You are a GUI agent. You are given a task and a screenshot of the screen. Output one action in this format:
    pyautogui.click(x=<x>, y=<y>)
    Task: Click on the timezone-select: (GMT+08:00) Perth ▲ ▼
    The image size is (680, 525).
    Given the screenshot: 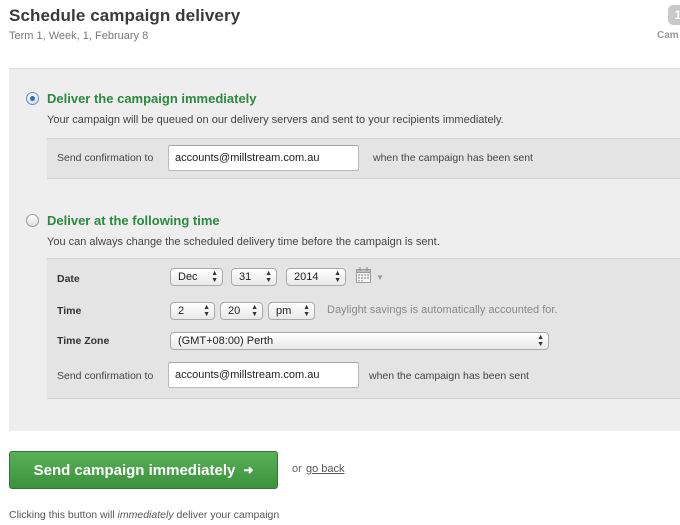 What is the action you would take?
    pyautogui.click(x=359, y=341)
    